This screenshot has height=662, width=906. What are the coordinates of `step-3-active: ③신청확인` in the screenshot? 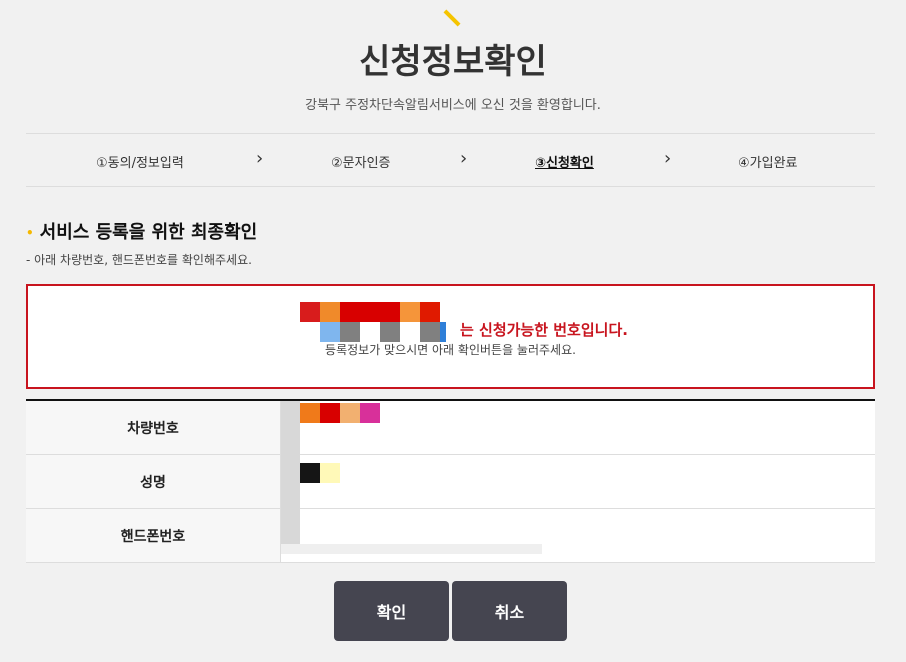 It's located at (564, 163).